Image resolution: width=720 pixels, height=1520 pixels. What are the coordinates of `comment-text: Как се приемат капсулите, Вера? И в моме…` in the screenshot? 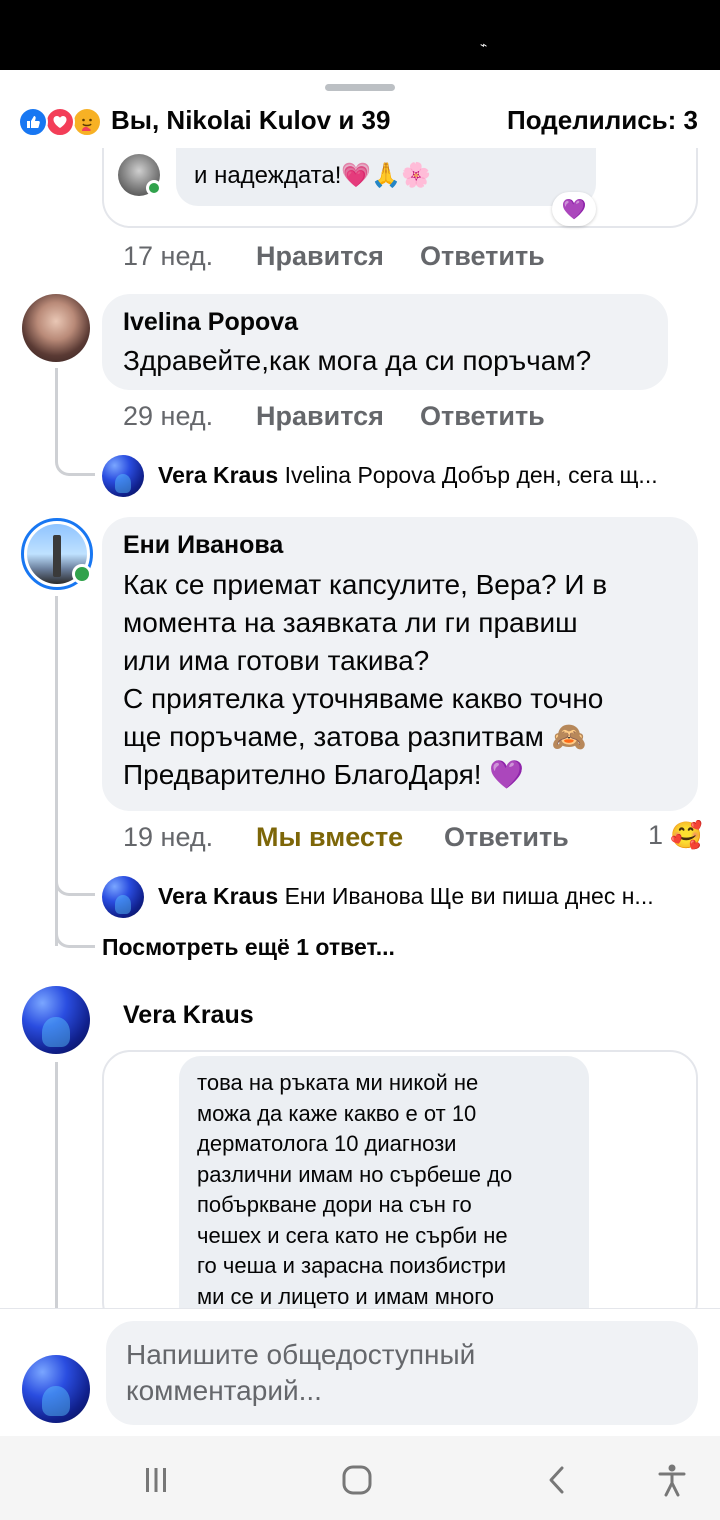 It's located at (408, 680).